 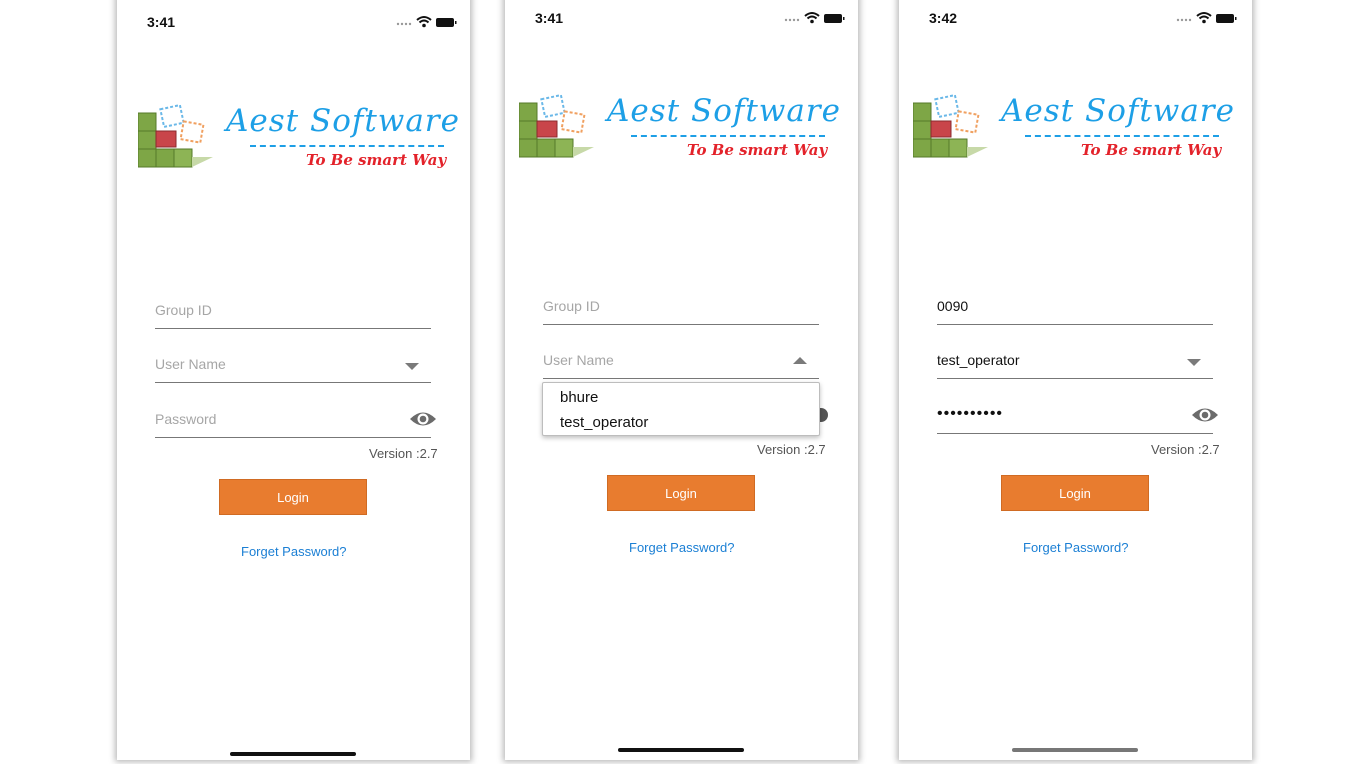 I want to click on user-name-dropdown: test_operator, so click(x=1075, y=361).